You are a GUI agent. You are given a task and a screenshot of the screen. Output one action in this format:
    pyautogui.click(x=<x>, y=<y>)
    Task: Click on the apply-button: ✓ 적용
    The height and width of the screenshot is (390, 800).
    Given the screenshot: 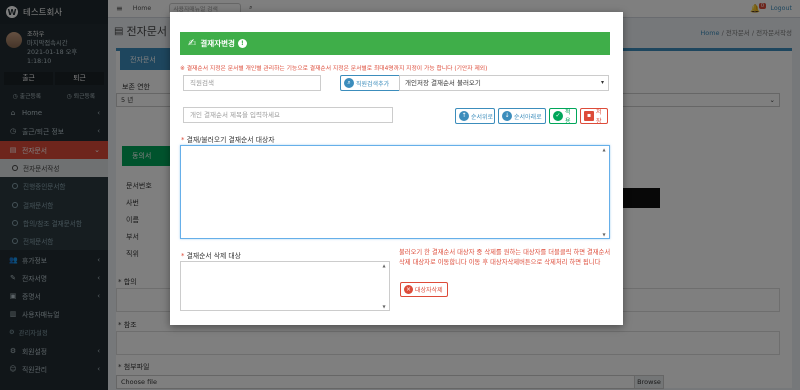 What is the action you would take?
    pyautogui.click(x=563, y=116)
    